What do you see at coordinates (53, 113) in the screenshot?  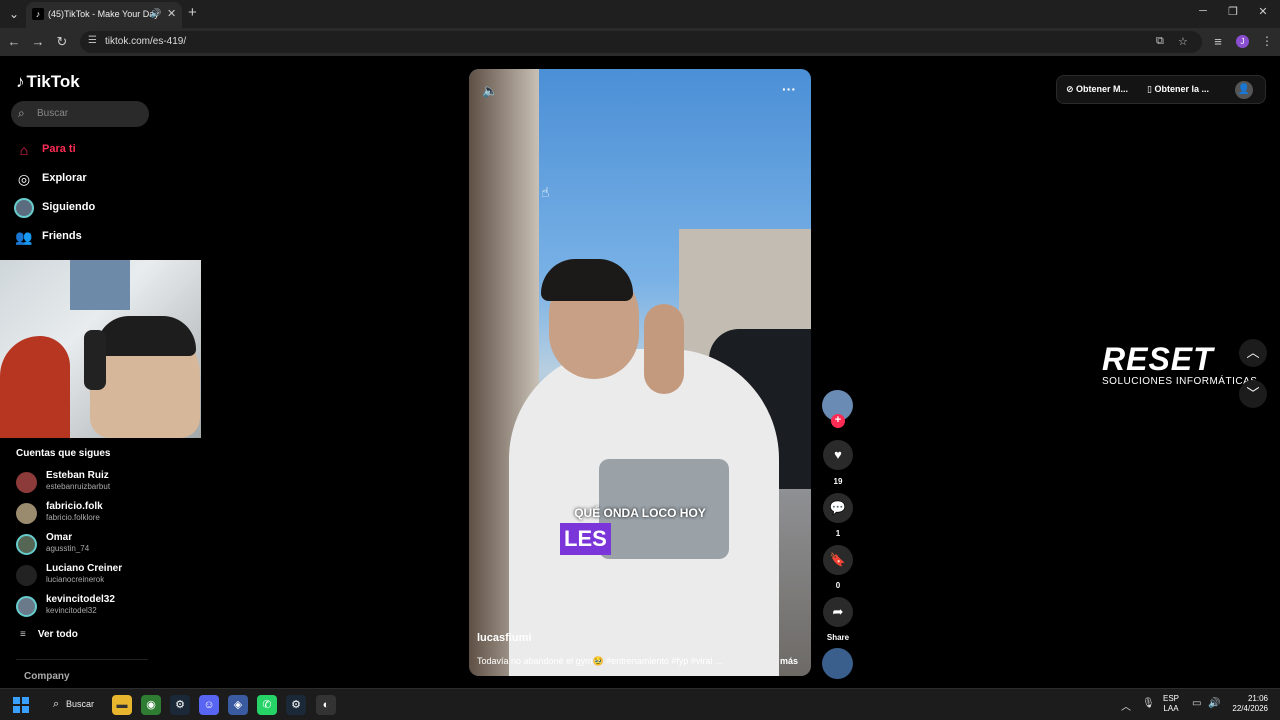 I see `search-placeholder: Buscar` at bounding box center [53, 113].